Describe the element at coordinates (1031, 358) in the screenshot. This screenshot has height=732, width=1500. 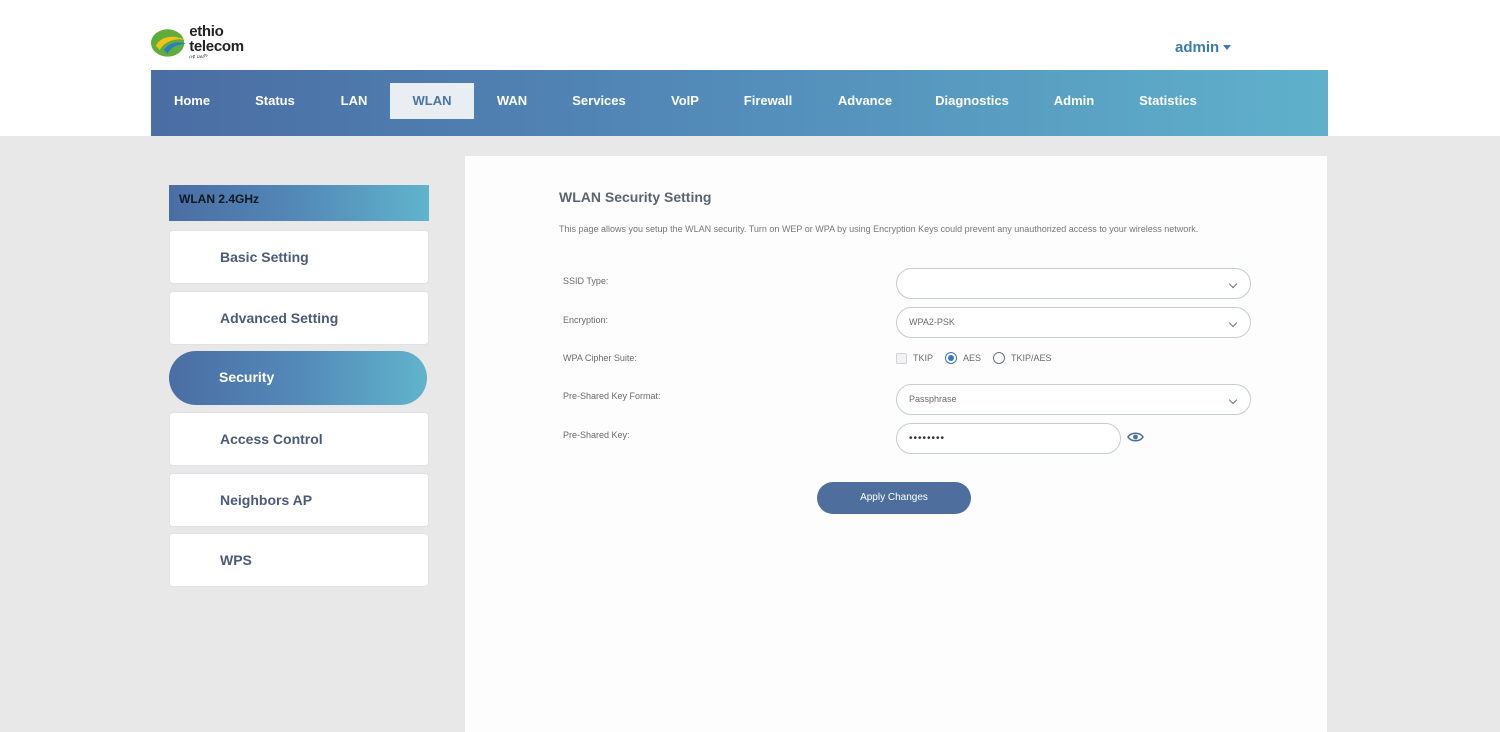
I see `tkip-aes-label: TKIP/AES` at that location.